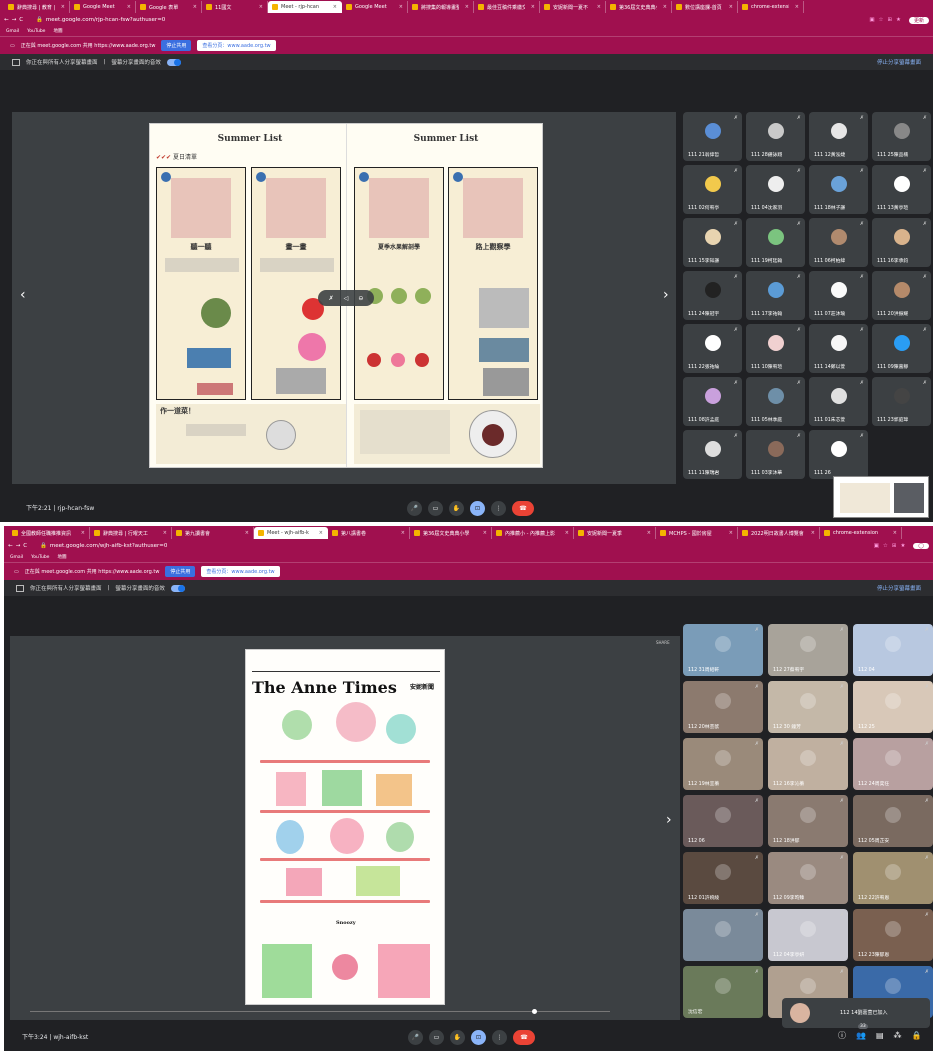 The height and width of the screenshot is (1051, 933). Describe the element at coordinates (808, 878) in the screenshot. I see `participant-tile: ✗ 112 09李昀臻` at that location.